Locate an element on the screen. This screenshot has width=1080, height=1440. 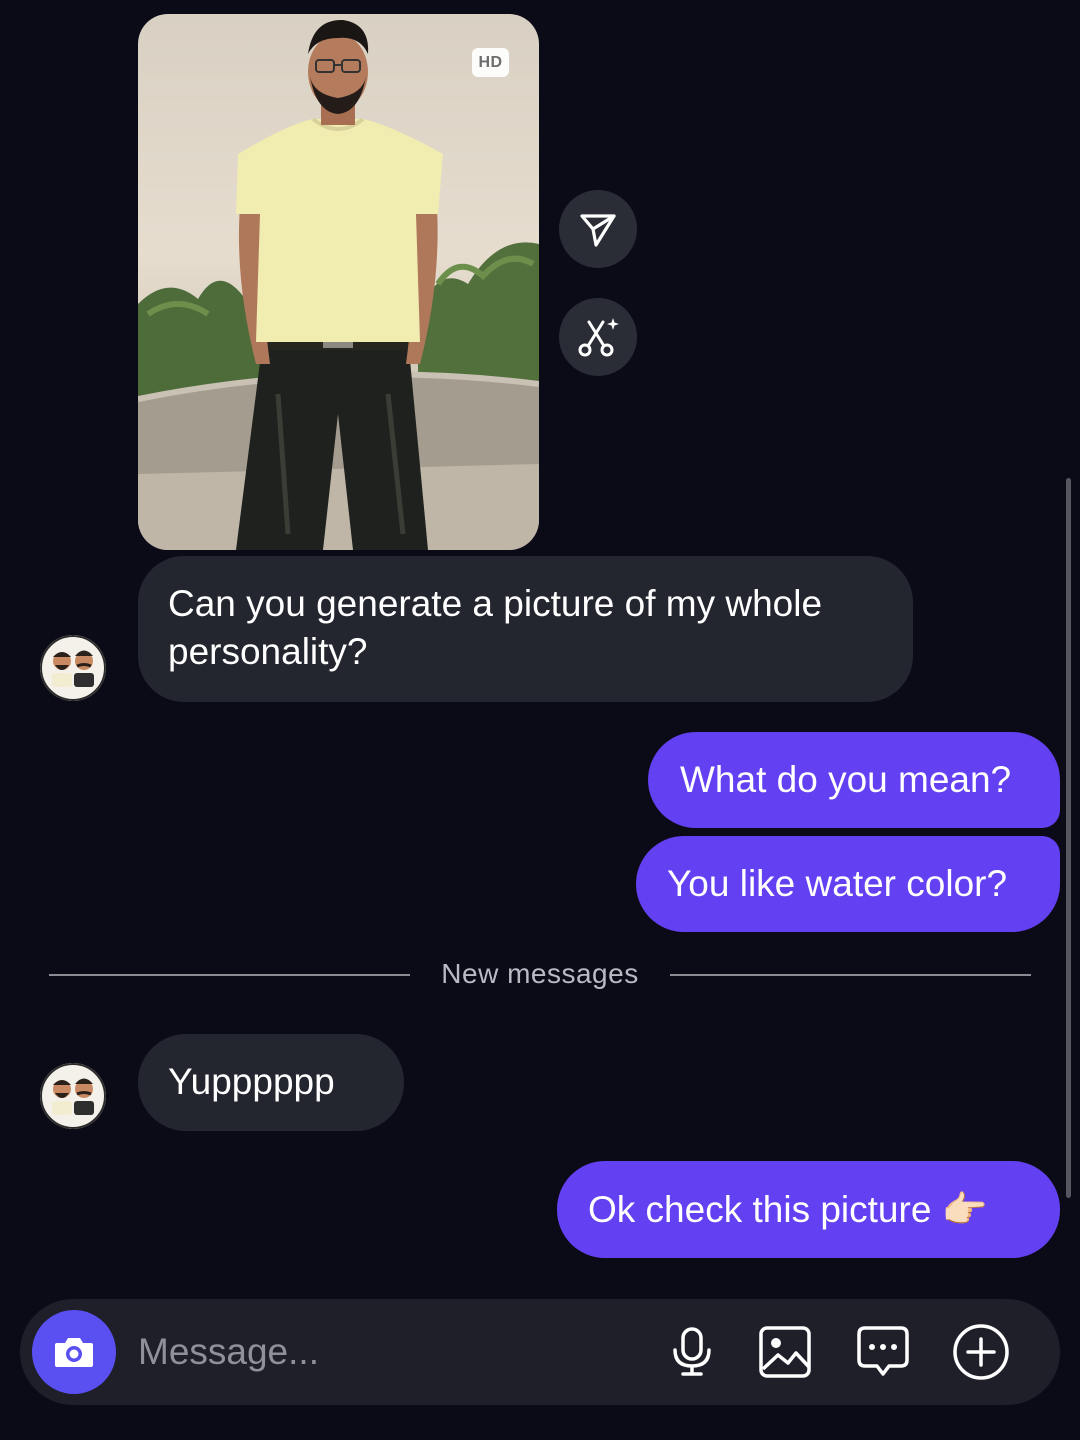
message-text-line: personality? is located at coordinates (268, 651).